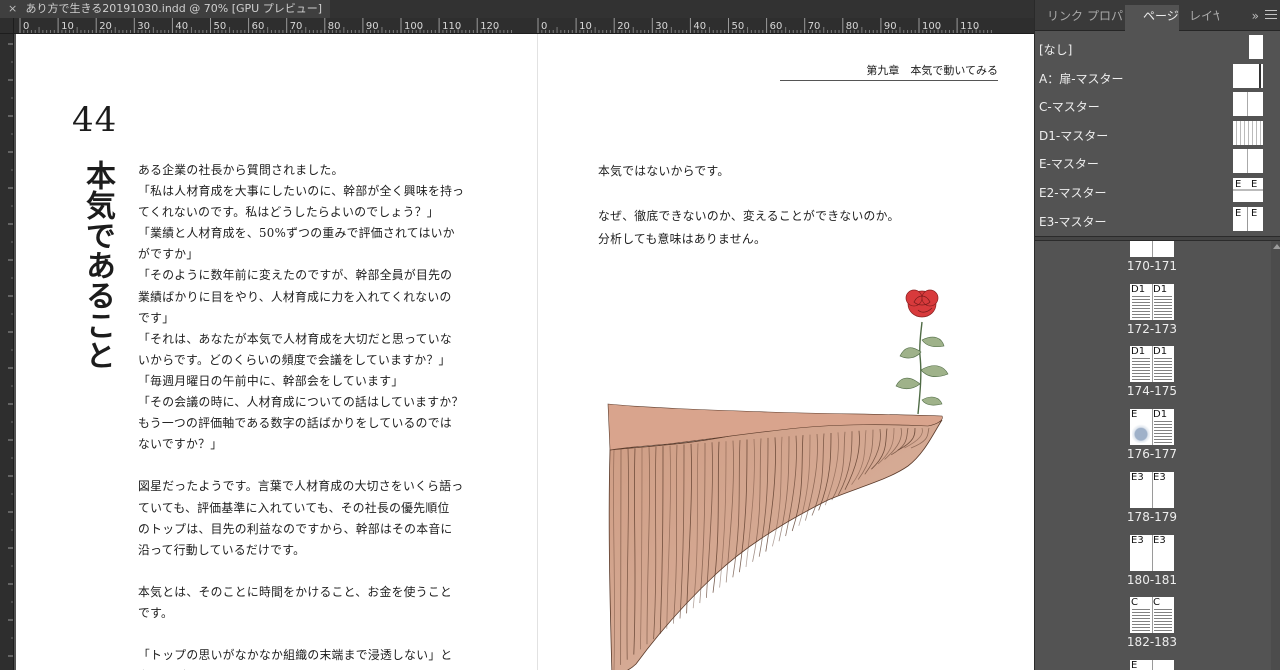 Image resolution: width=1280 pixels, height=670 pixels. What do you see at coordinates (1152, 391) in the screenshot?
I see `page-spread-label: 174-175` at bounding box center [1152, 391].